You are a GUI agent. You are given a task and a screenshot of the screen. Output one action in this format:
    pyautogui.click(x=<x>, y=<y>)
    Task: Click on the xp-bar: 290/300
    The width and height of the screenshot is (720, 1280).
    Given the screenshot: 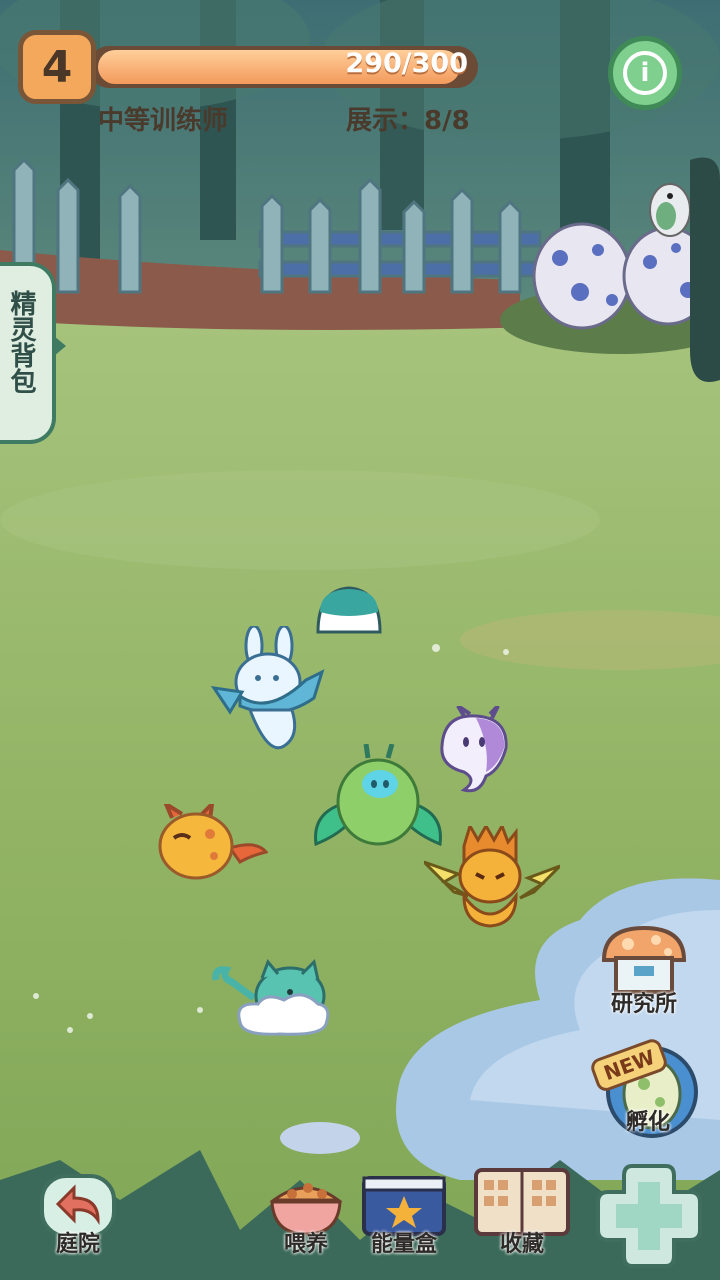 What is the action you would take?
    pyautogui.click(x=283, y=67)
    